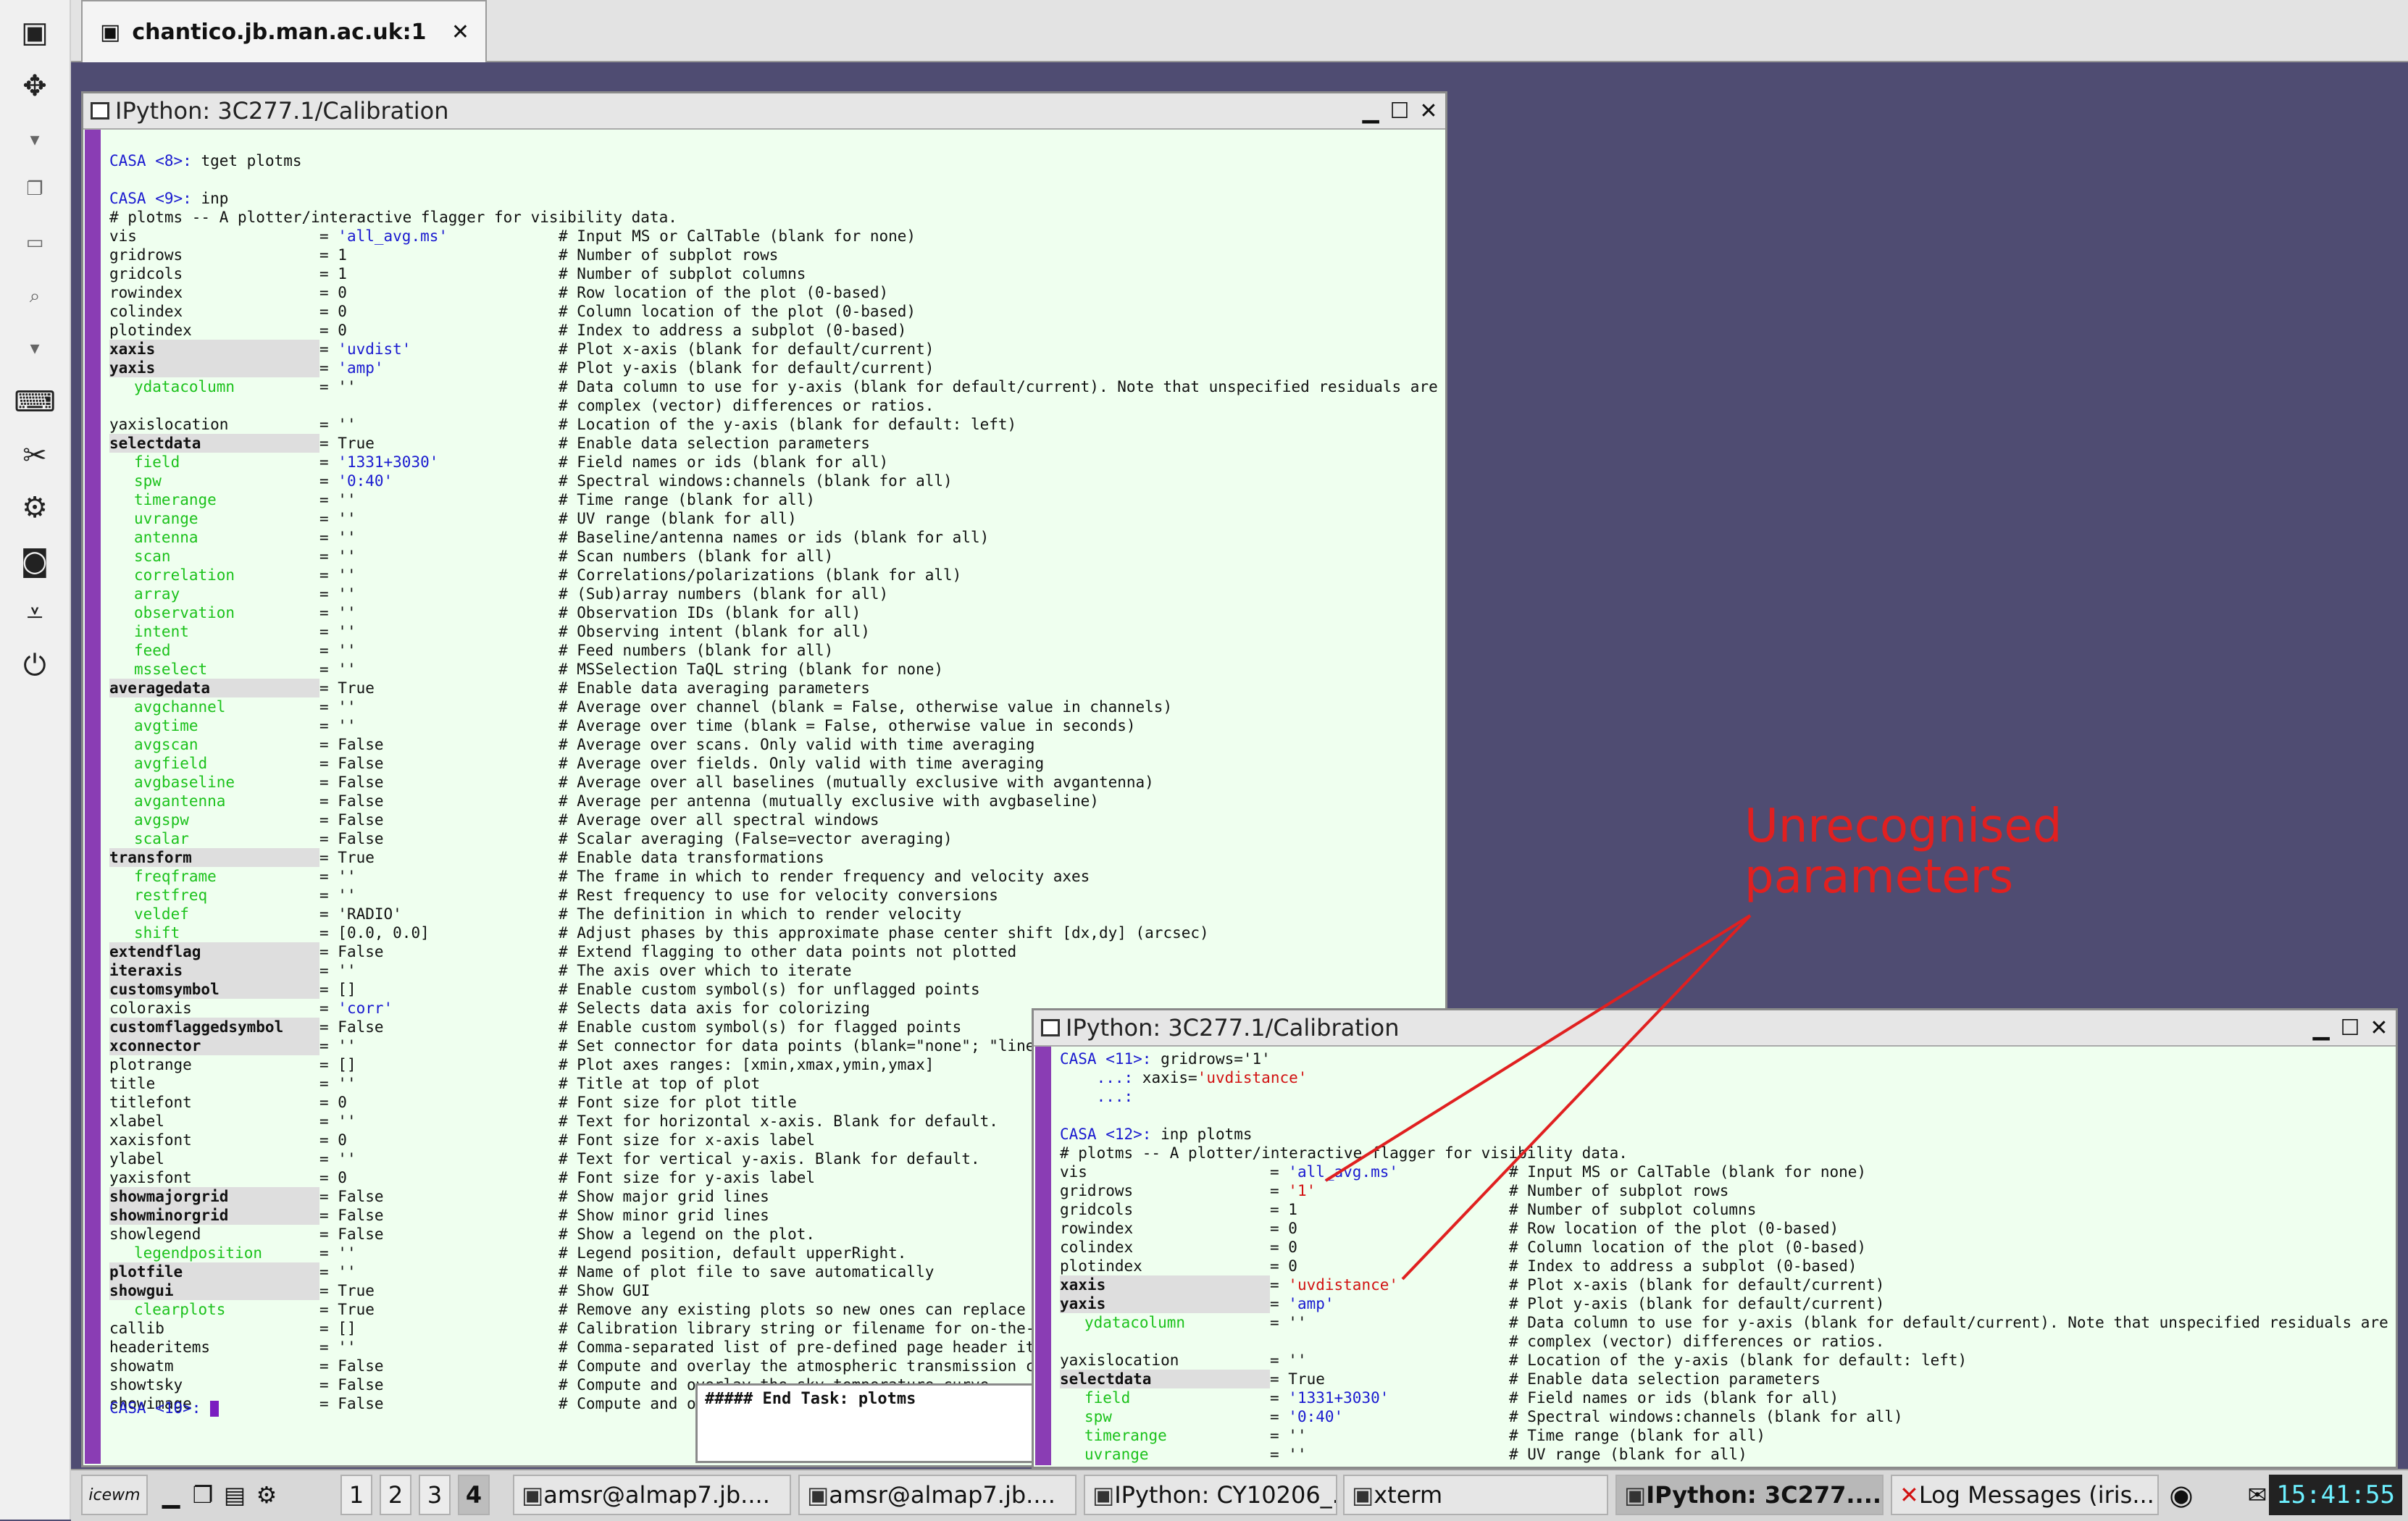 This screenshot has width=2408, height=1521. Describe the element at coordinates (474, 1495) in the screenshot. I see `desktop-button-4: 4` at that location.